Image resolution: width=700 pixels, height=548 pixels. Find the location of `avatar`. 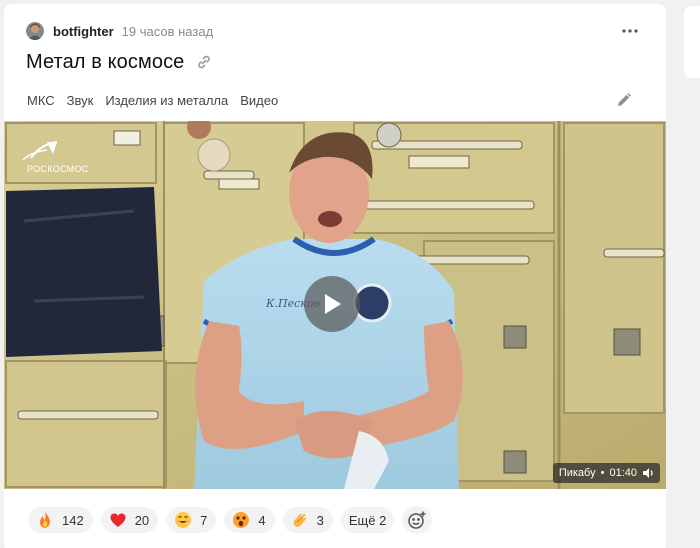

avatar is located at coordinates (35, 31).